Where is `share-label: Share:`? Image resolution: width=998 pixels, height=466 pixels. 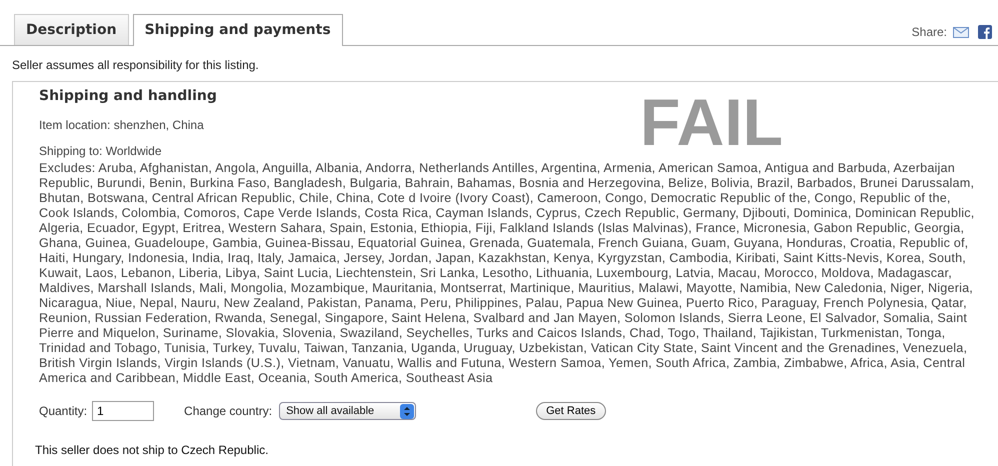
share-label: Share: is located at coordinates (929, 32).